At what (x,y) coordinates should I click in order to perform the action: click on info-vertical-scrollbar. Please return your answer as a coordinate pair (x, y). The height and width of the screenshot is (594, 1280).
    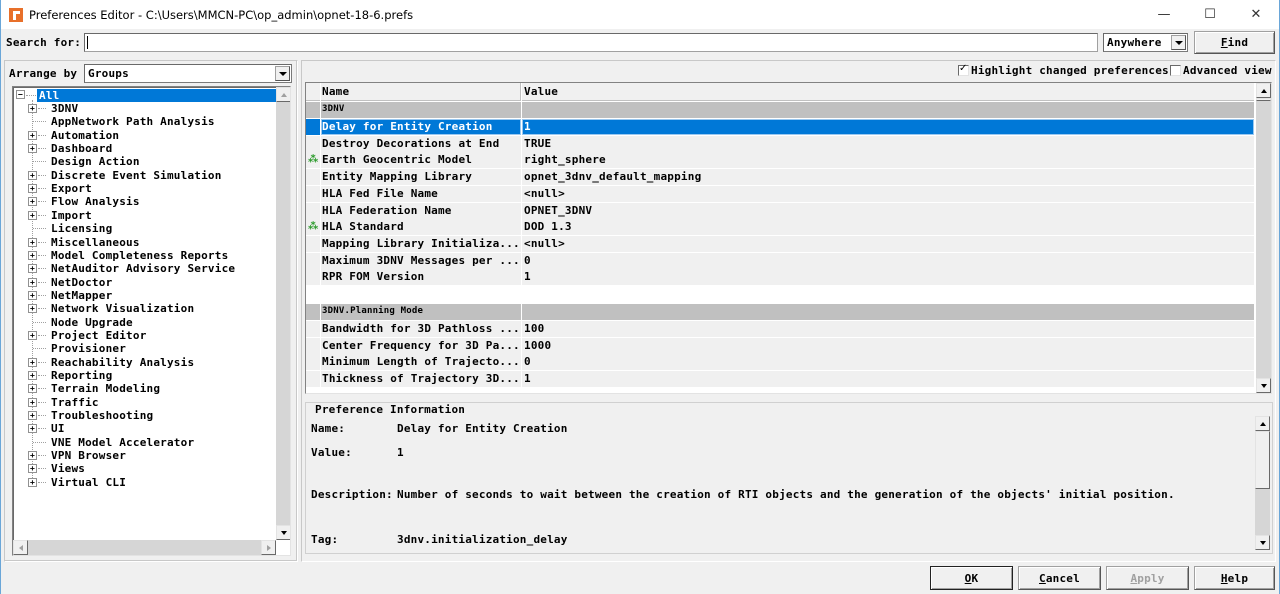
    Looking at the image, I should click on (1262, 483).